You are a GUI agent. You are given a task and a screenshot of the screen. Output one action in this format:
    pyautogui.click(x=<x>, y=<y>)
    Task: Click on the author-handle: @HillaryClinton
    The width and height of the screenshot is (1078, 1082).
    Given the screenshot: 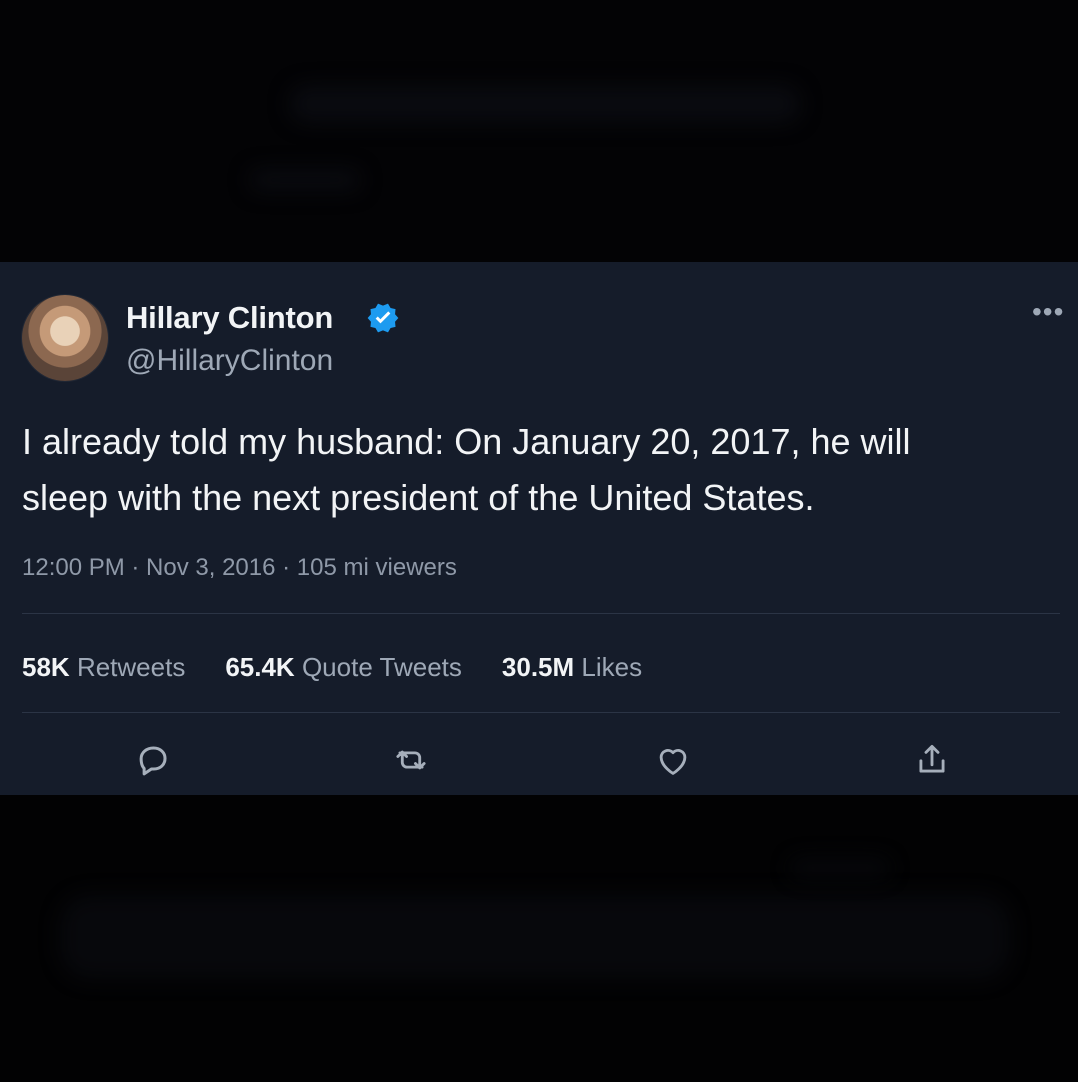 What is the action you would take?
    pyautogui.click(x=229, y=361)
    